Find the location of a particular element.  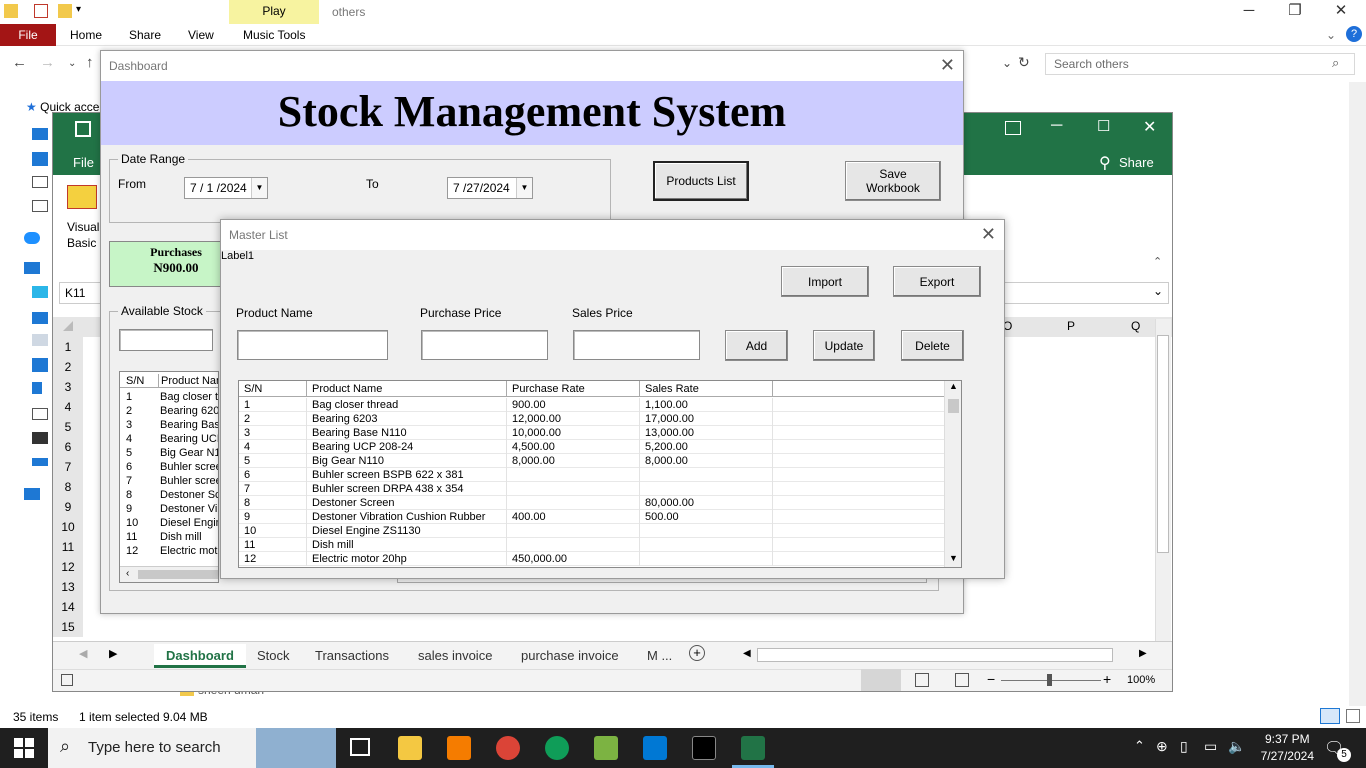

excel-close-icon: ✕ is located at coordinates (1149, 127).